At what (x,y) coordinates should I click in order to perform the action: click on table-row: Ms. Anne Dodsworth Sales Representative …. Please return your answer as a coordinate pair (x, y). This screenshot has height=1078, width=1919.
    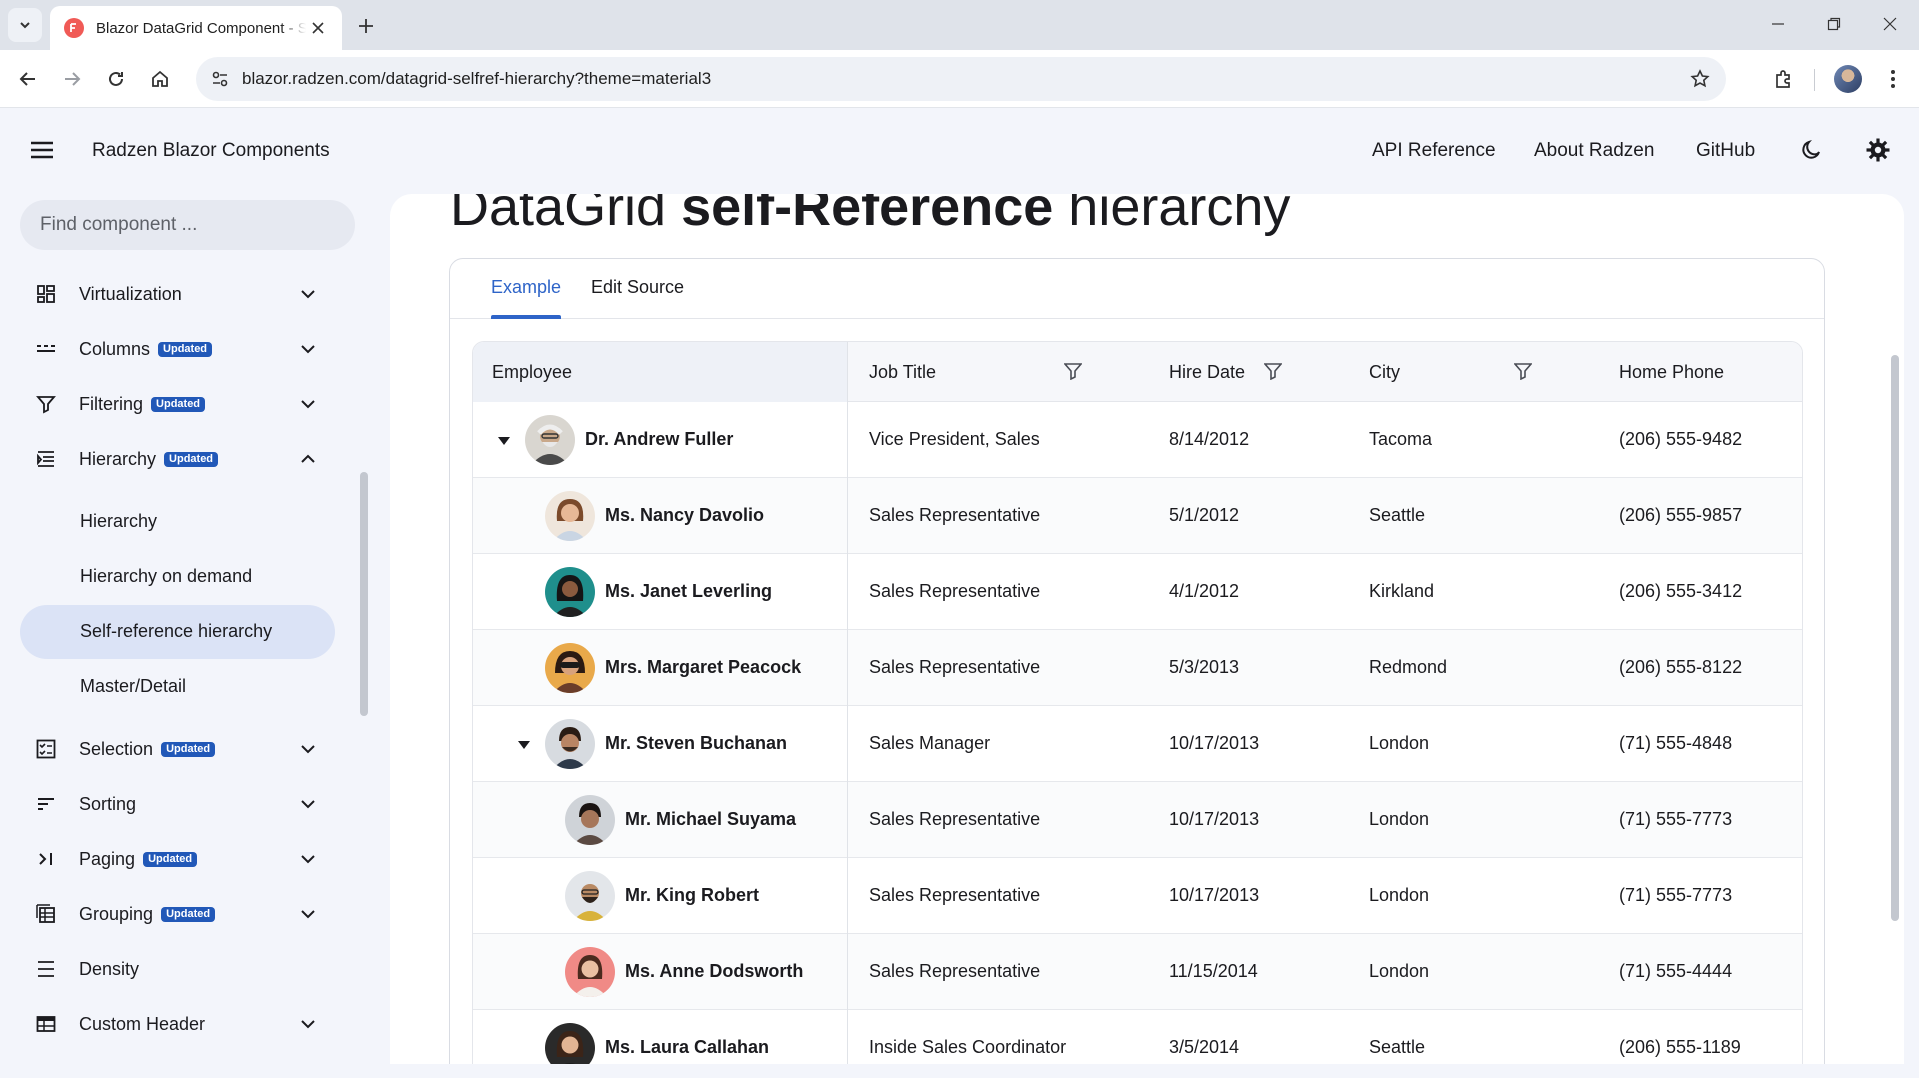
    Looking at the image, I should click on (1137, 972).